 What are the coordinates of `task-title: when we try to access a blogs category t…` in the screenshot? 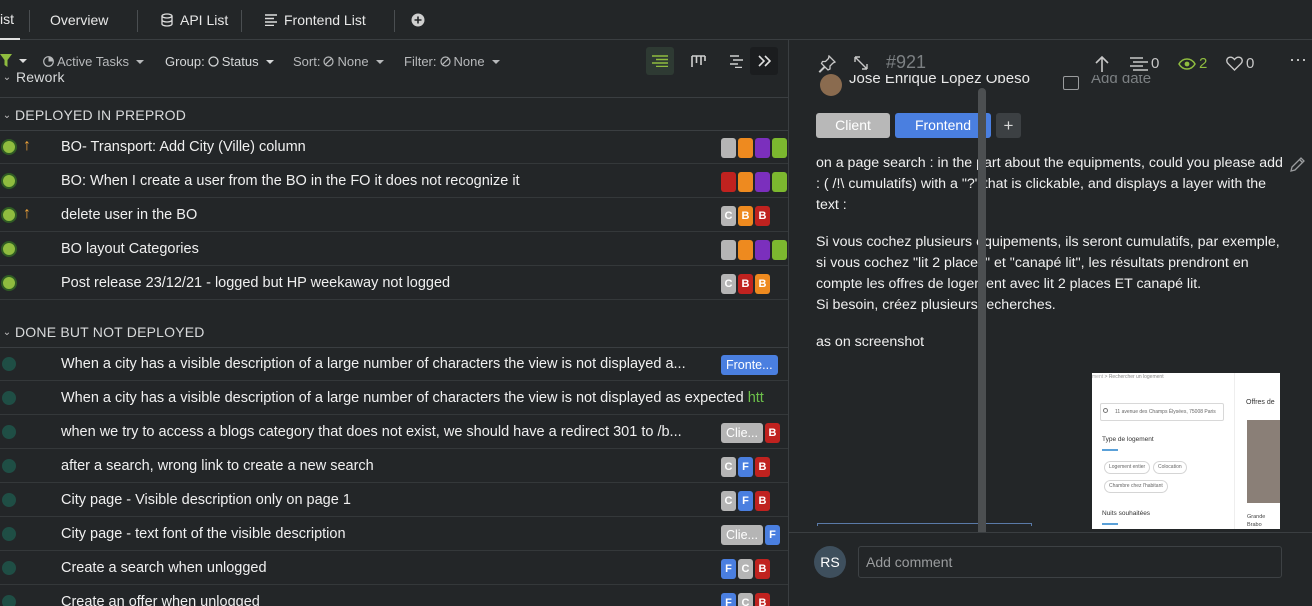 It's located at (371, 432).